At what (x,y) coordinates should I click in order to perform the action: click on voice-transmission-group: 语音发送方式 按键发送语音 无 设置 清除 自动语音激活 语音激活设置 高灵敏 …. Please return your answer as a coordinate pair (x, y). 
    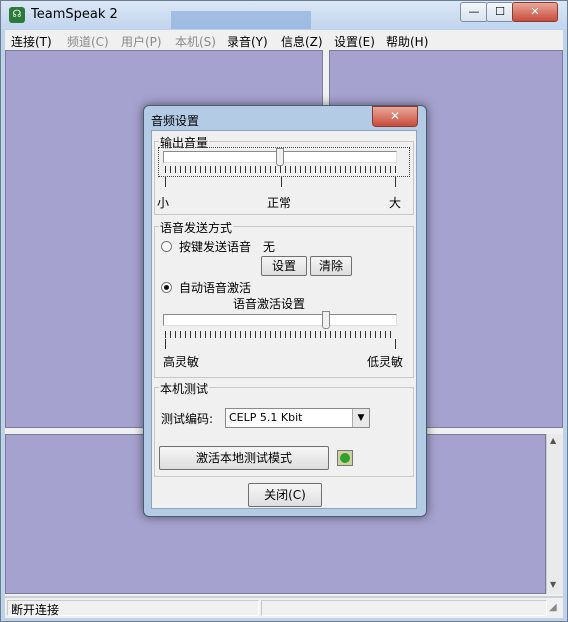
    Looking at the image, I should click on (284, 298).